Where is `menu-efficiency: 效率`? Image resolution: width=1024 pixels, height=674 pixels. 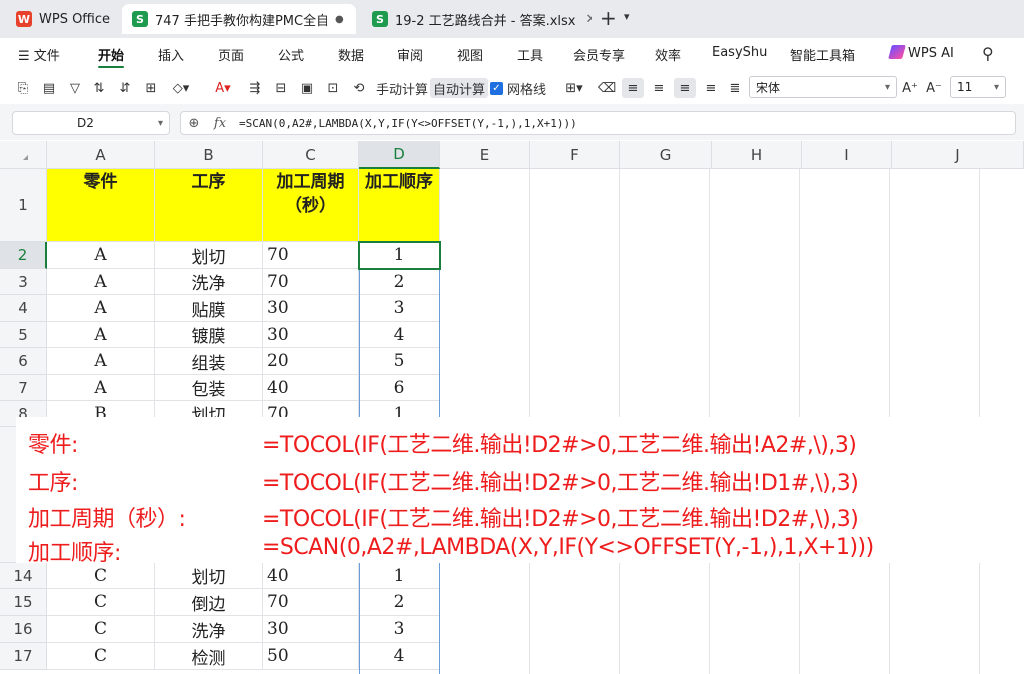 menu-efficiency: 效率 is located at coordinates (668, 54).